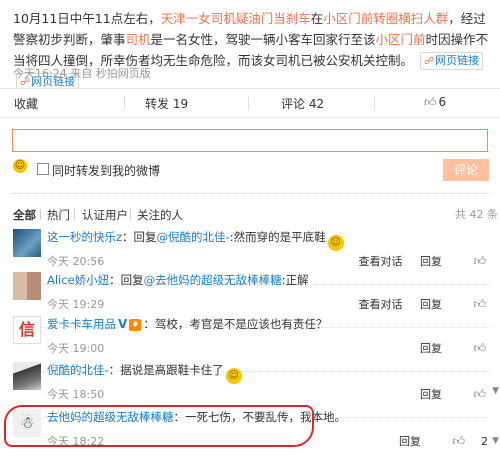 The height and width of the screenshot is (465, 500). I want to click on comment-text: 去他妈的超级无敌棒棒糖：一死七伤，不要乱传，我本地。, so click(267, 417).